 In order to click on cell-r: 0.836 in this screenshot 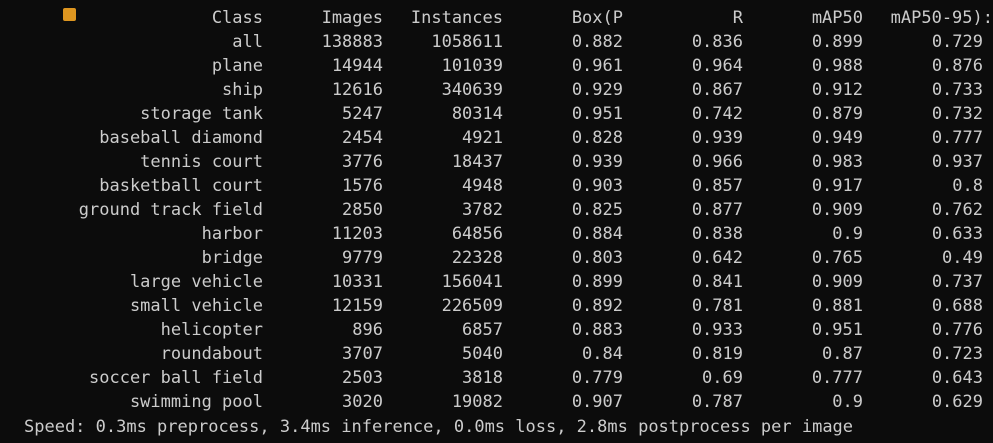, I will do `click(717, 42)`.